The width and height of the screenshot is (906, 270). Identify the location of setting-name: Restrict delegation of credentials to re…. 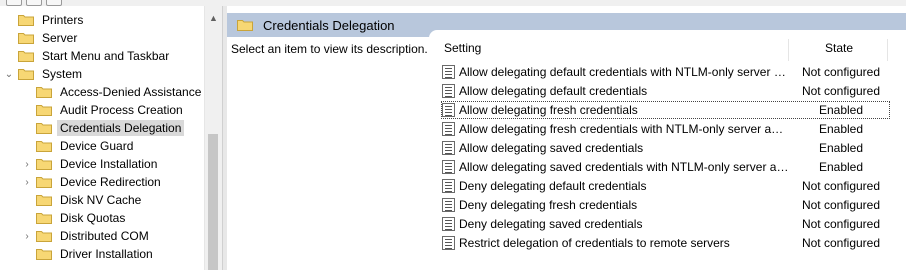
(594, 243).